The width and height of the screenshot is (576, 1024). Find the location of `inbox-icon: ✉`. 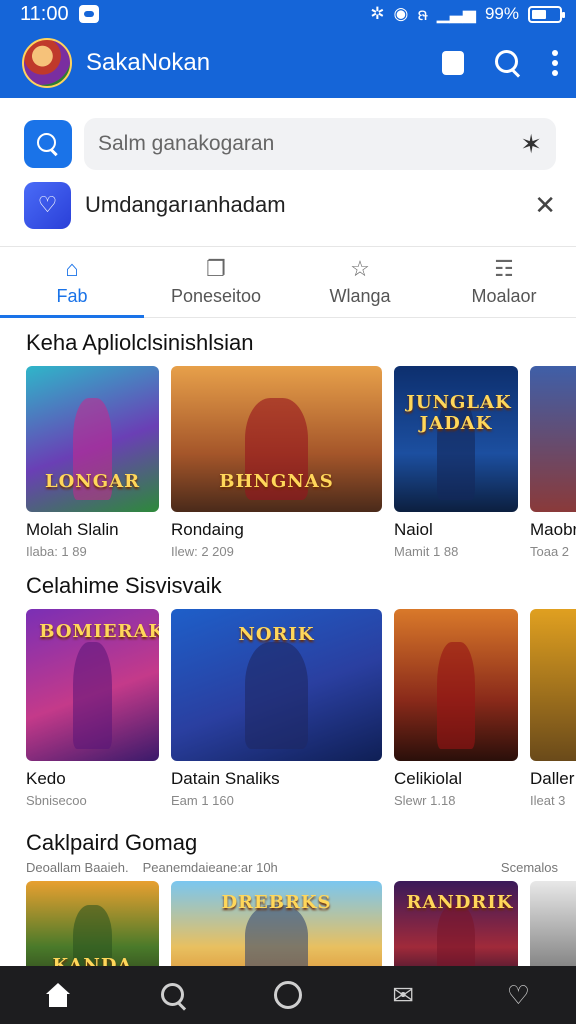

inbox-icon: ✉ is located at coordinates (403, 994).